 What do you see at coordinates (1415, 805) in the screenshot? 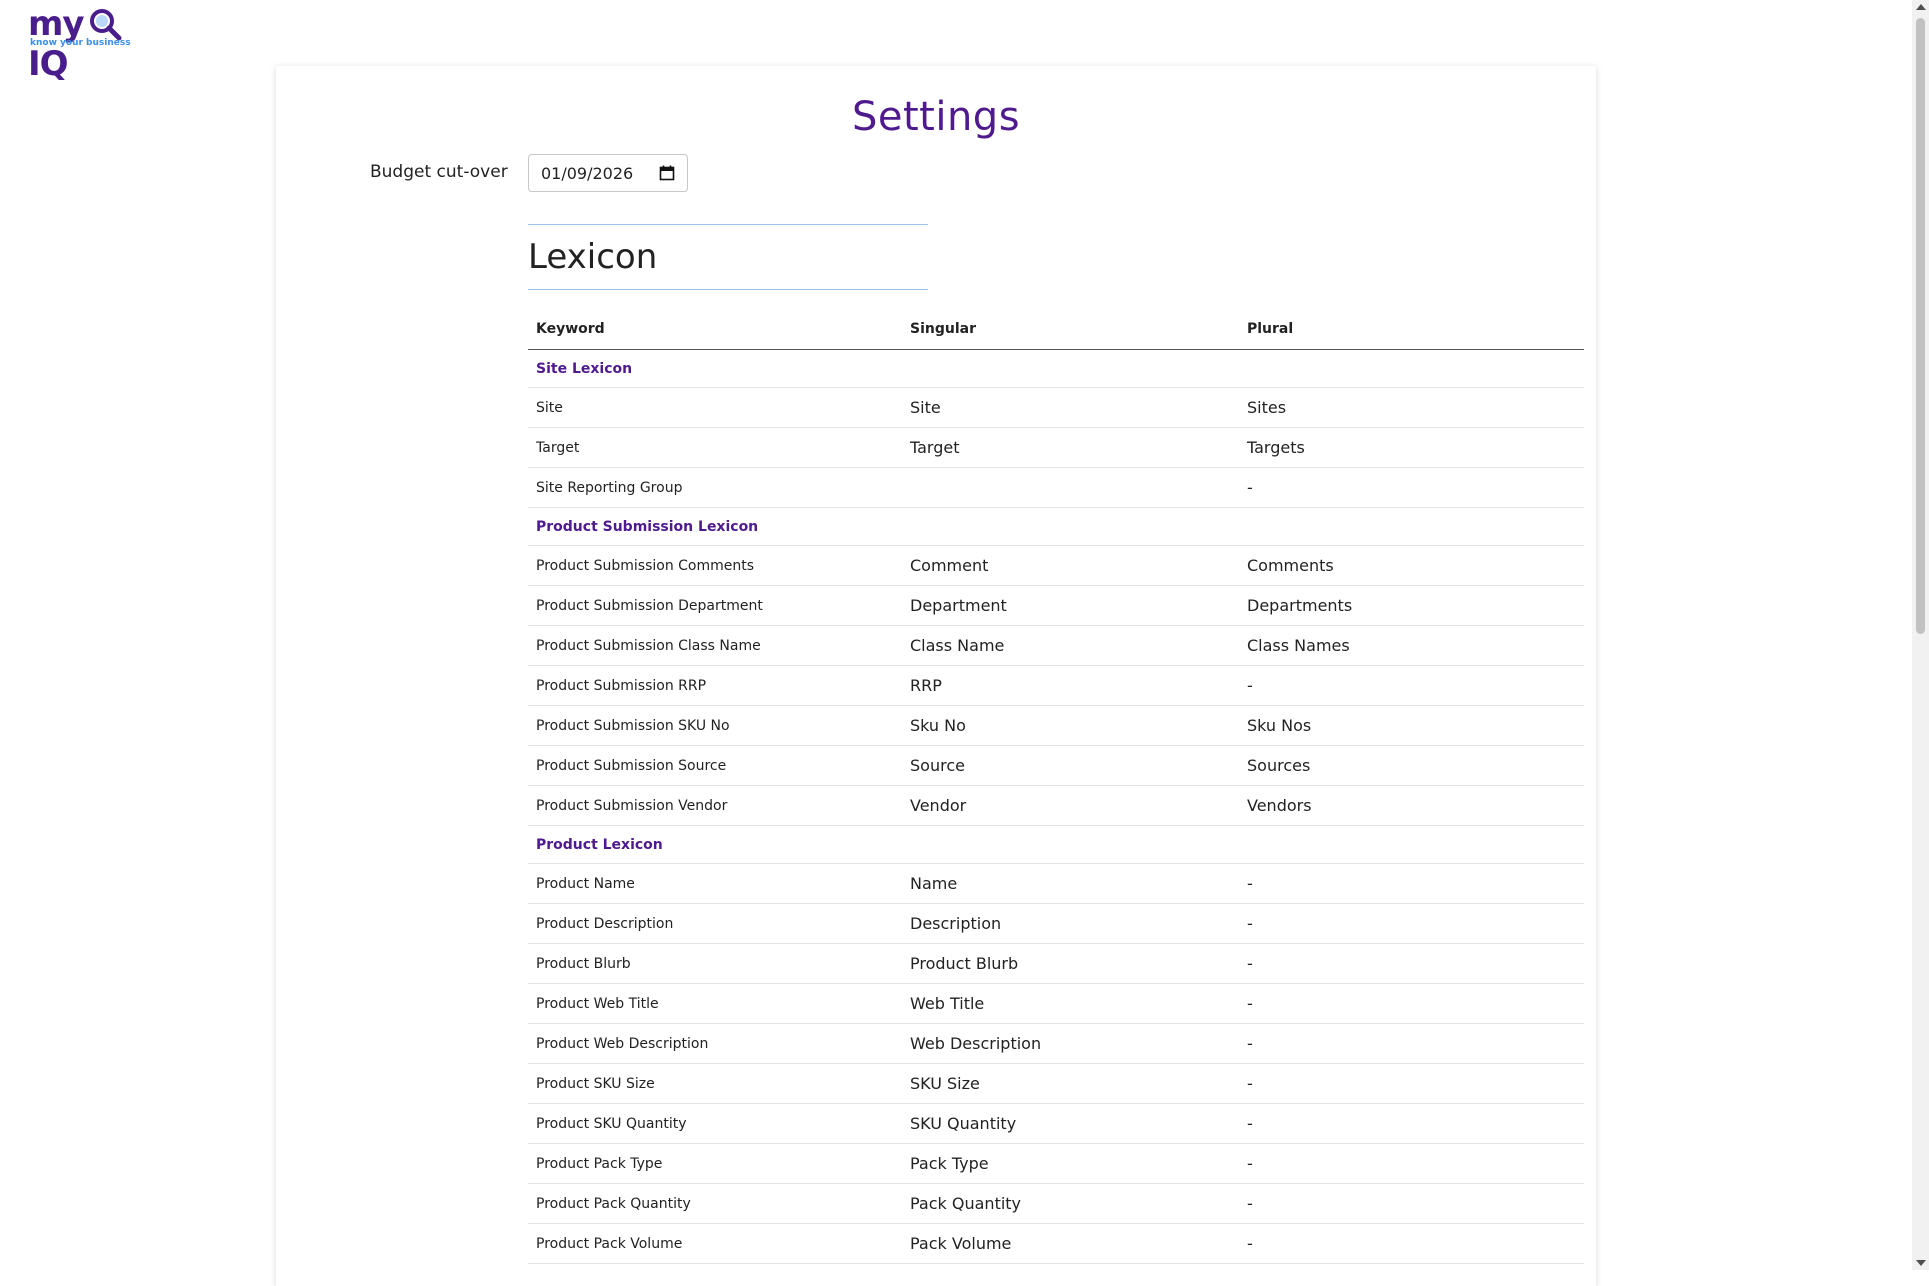
I see `plural-cell: Vendors` at bounding box center [1415, 805].